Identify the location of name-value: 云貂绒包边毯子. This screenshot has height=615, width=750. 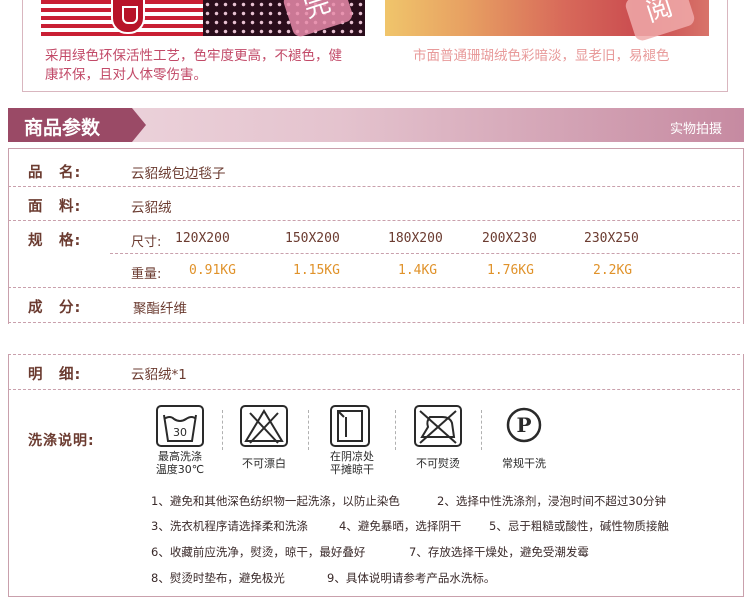
(178, 174).